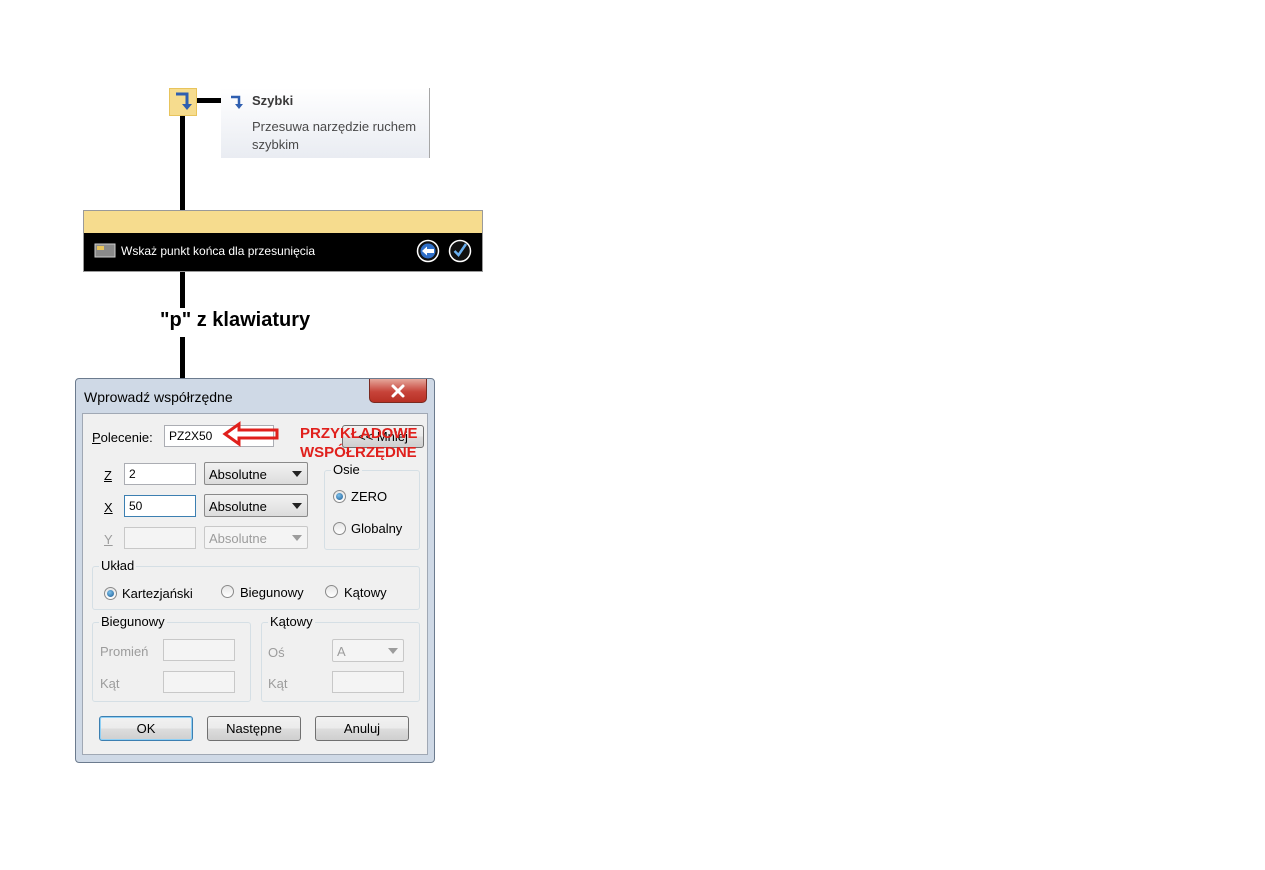 The image size is (1265, 870). Describe the element at coordinates (122, 437) in the screenshot. I see `command-label: Polecenie:` at that location.